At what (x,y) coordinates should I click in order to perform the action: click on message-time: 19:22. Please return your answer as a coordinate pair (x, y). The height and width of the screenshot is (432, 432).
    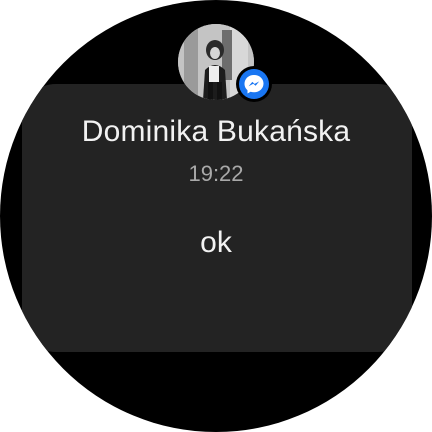
    Looking at the image, I should click on (216, 173).